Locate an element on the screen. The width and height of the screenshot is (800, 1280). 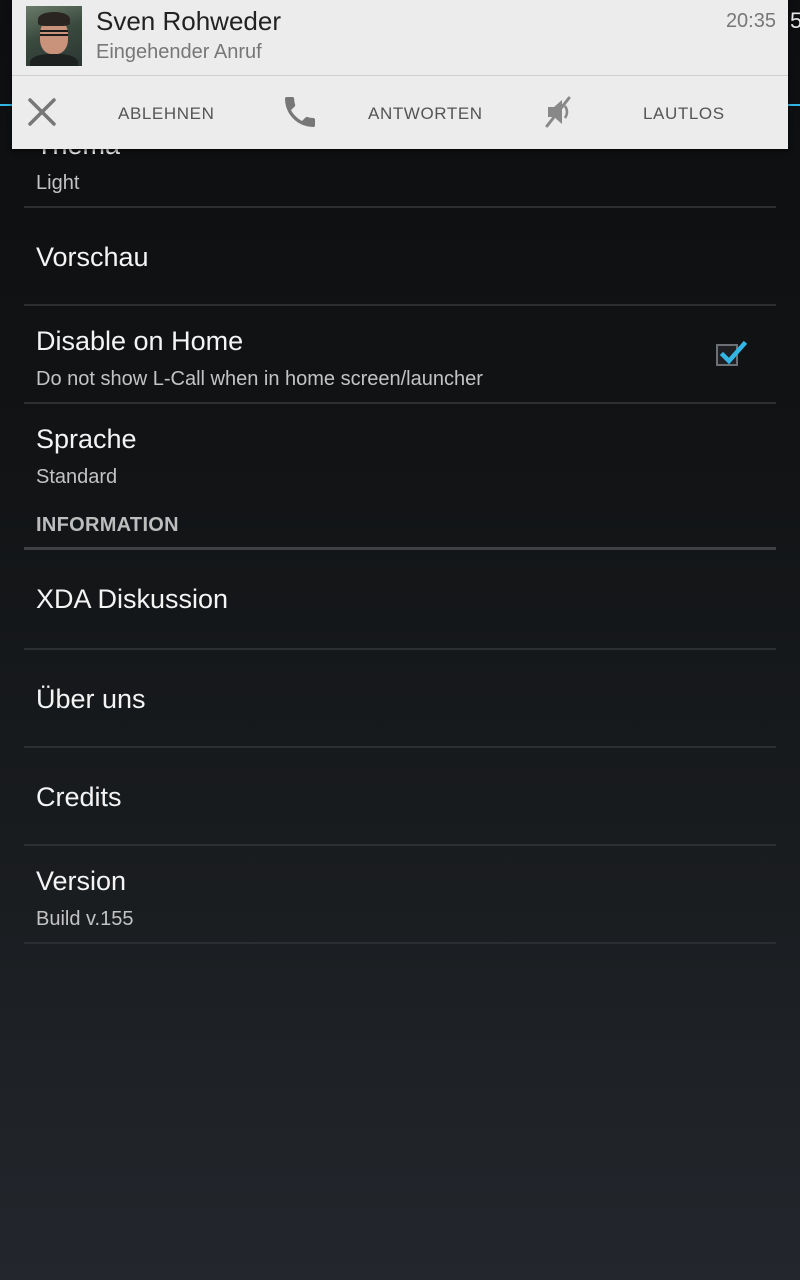
status-bar-accent-line-left is located at coordinates (6, 105).